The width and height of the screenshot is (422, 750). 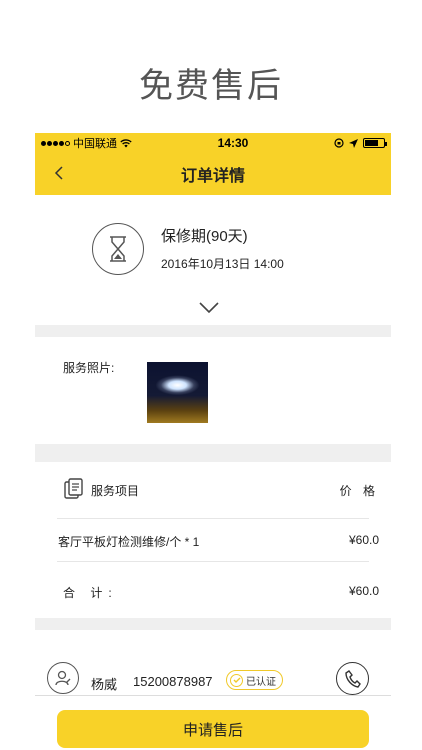 What do you see at coordinates (233, 143) in the screenshot?
I see `status-time: 14:30` at bounding box center [233, 143].